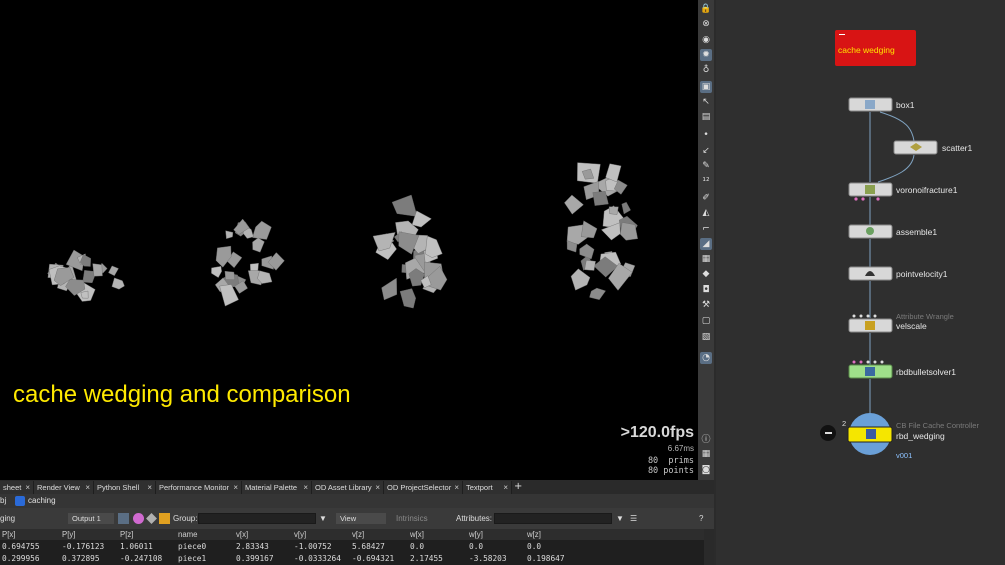  Describe the element at coordinates (706, 244) in the screenshot. I see `ghost-icon: ◢` at that location.